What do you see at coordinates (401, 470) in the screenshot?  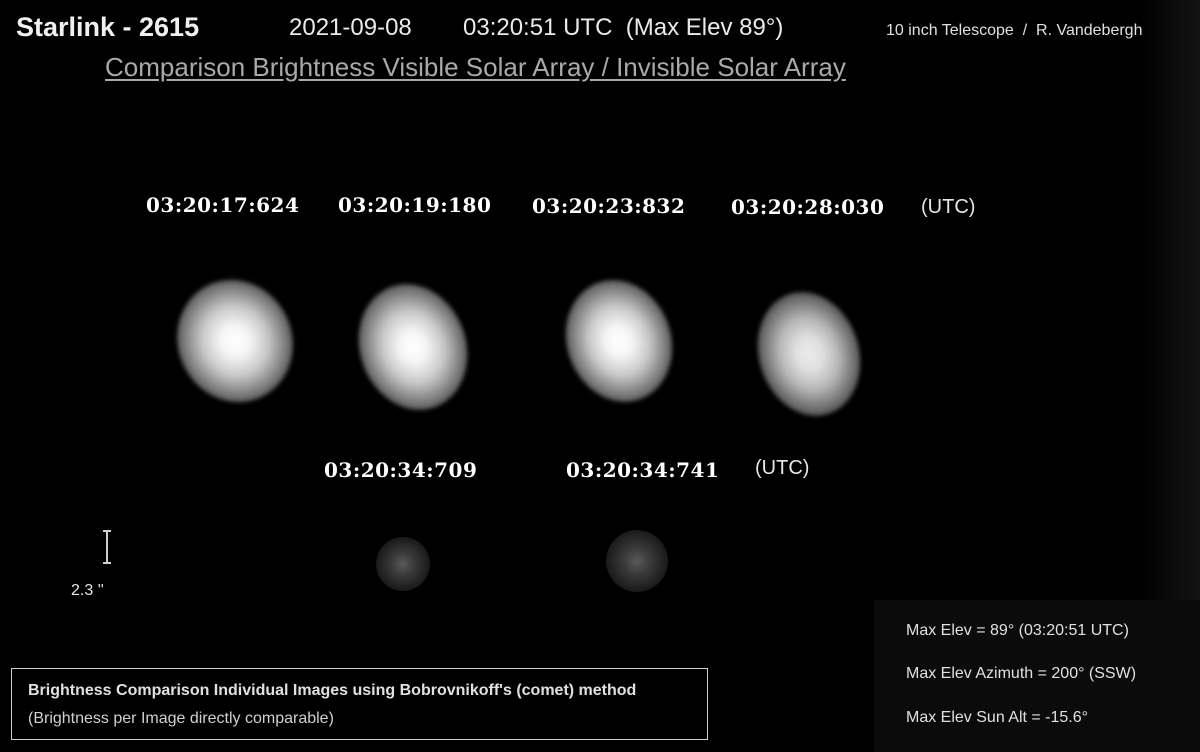 I see `timestamp-label: 03:20:34:709` at bounding box center [401, 470].